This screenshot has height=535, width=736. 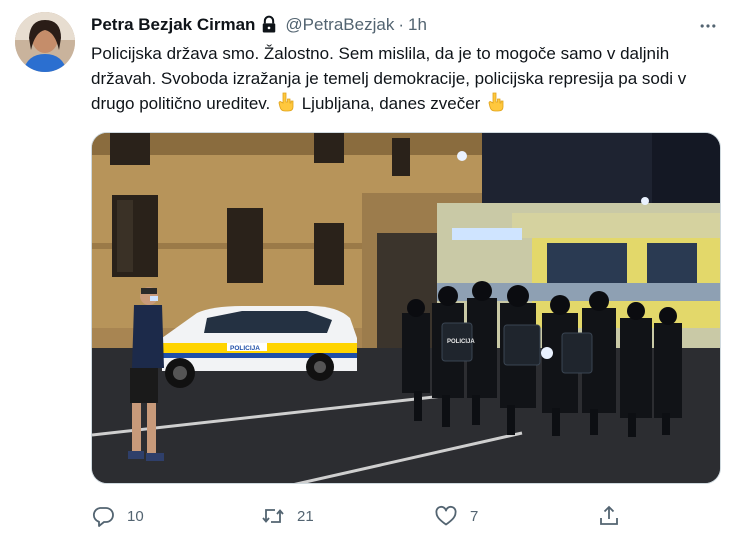 I want to click on like-button: 7, so click(x=456, y=516).